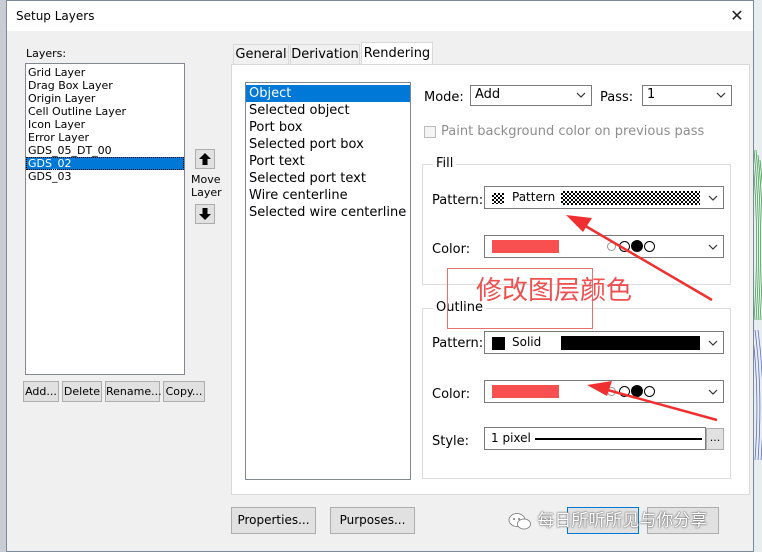  What do you see at coordinates (660, 404) in the screenshot?
I see `annotation-arrow-outline` at bounding box center [660, 404].